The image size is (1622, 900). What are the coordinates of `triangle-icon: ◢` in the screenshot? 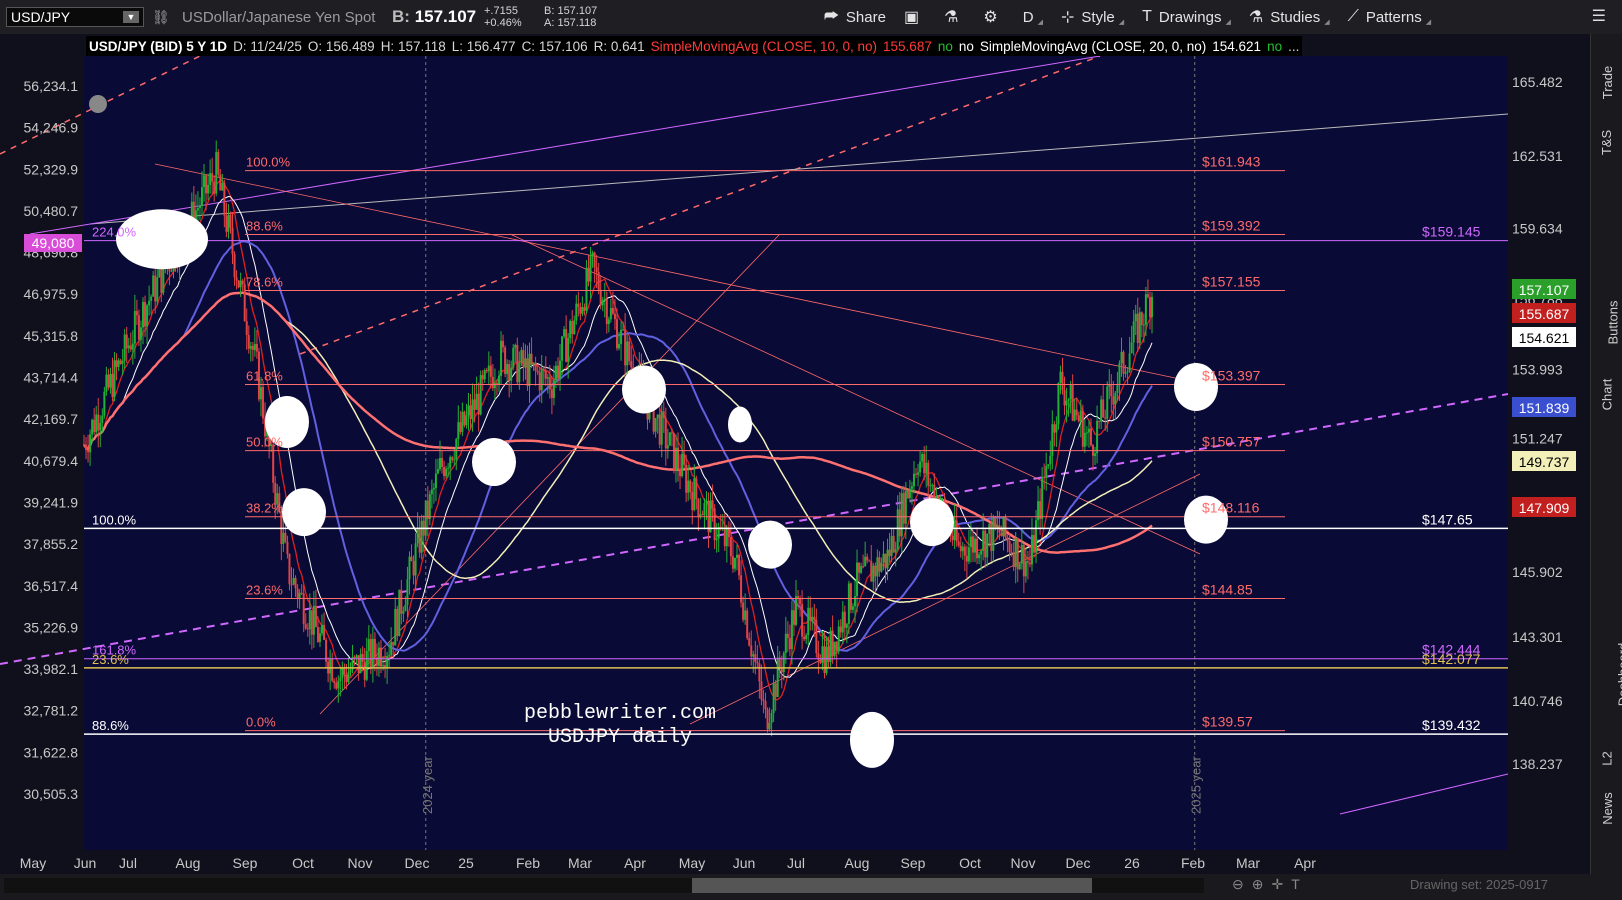 It's located at (1327, 22).